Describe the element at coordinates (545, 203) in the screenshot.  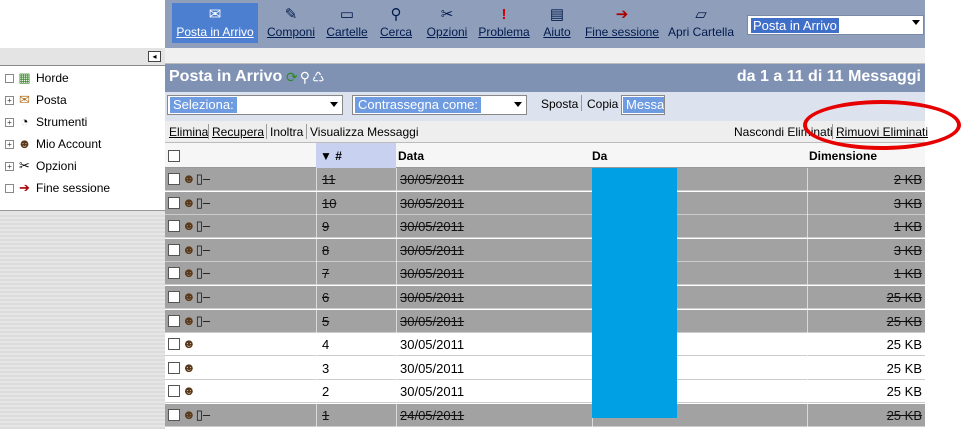
I see `table-row: ☻▯– 10 30/05/2011 3 KB` at that location.